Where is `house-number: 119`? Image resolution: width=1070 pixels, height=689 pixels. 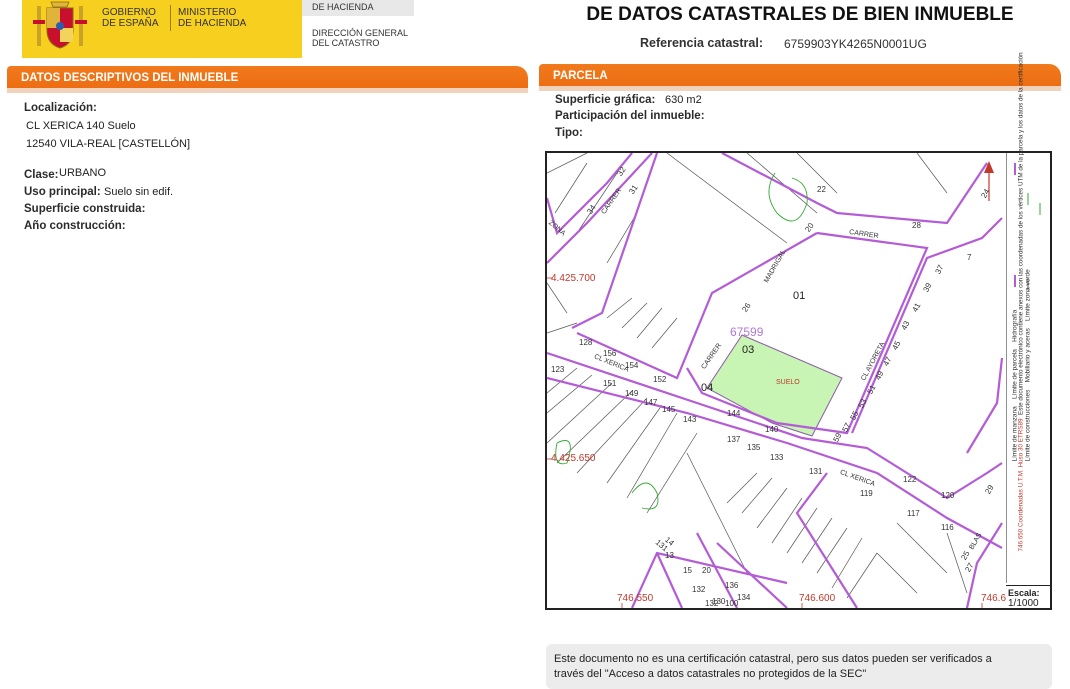 house-number: 119 is located at coordinates (866, 493).